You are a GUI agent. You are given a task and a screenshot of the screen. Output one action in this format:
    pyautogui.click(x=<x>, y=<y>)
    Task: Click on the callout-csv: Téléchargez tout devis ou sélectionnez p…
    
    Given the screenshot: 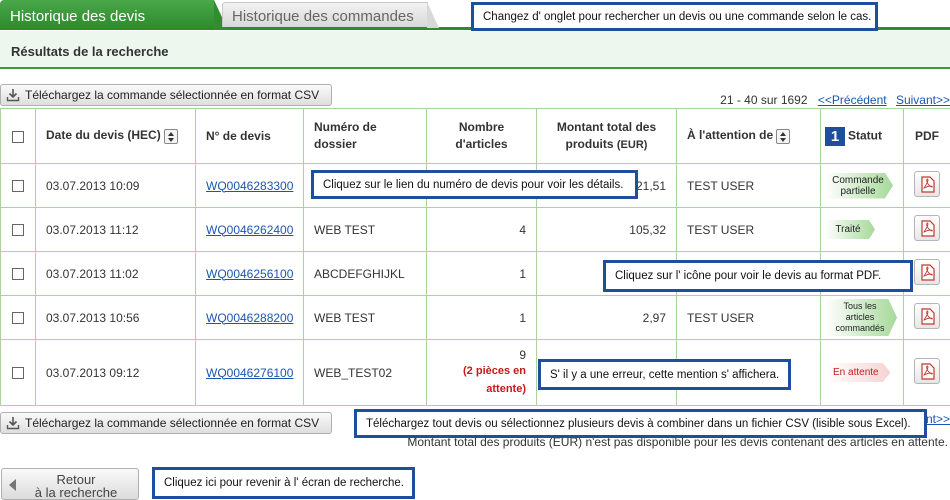 What is the action you would take?
    pyautogui.click(x=640, y=423)
    